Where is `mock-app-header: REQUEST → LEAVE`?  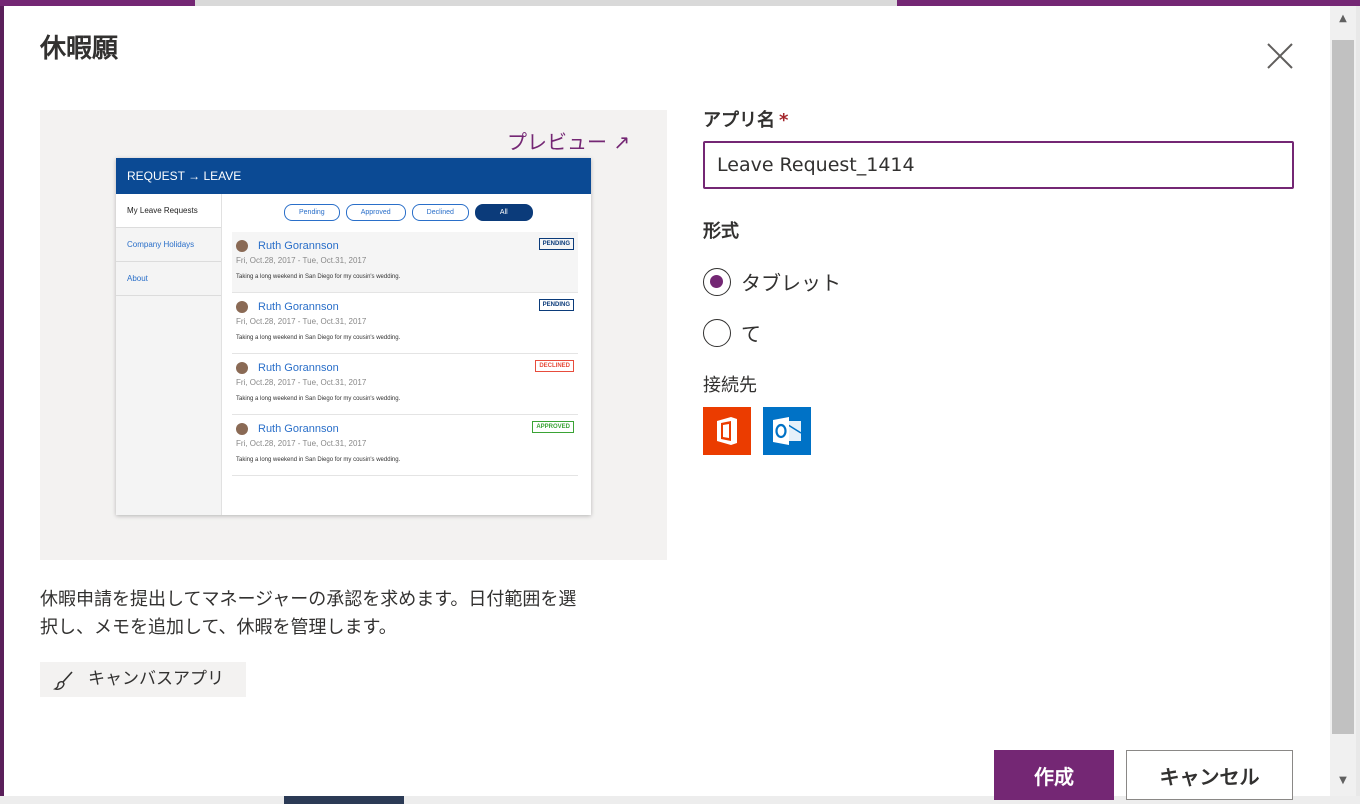 mock-app-header: REQUEST → LEAVE is located at coordinates (353, 176).